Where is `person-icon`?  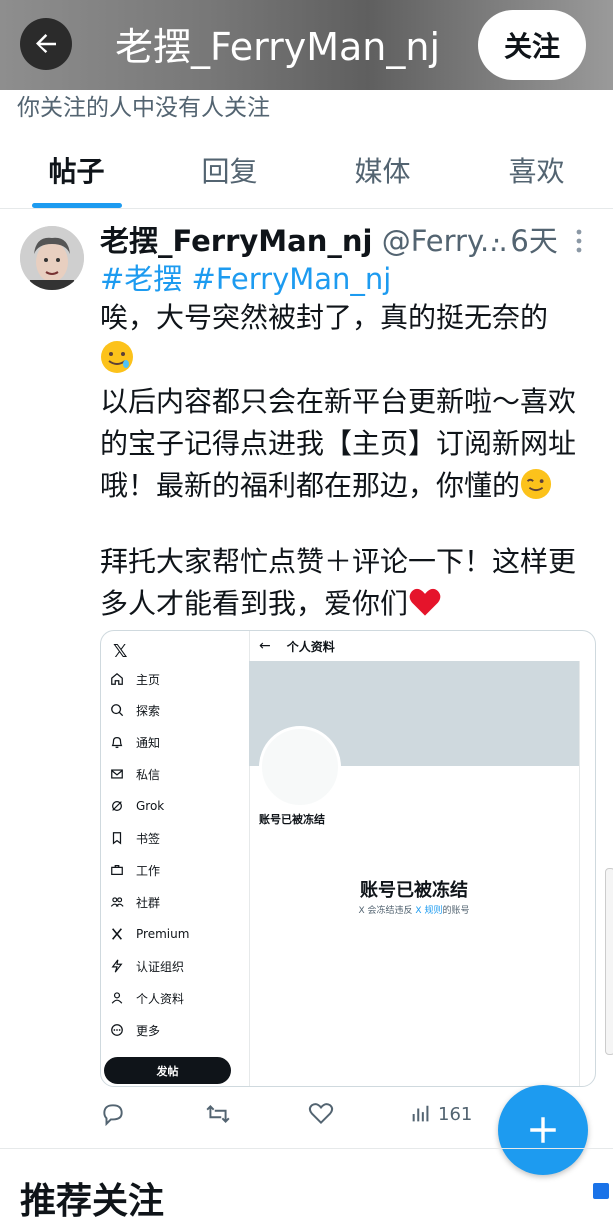 person-icon is located at coordinates (117, 998).